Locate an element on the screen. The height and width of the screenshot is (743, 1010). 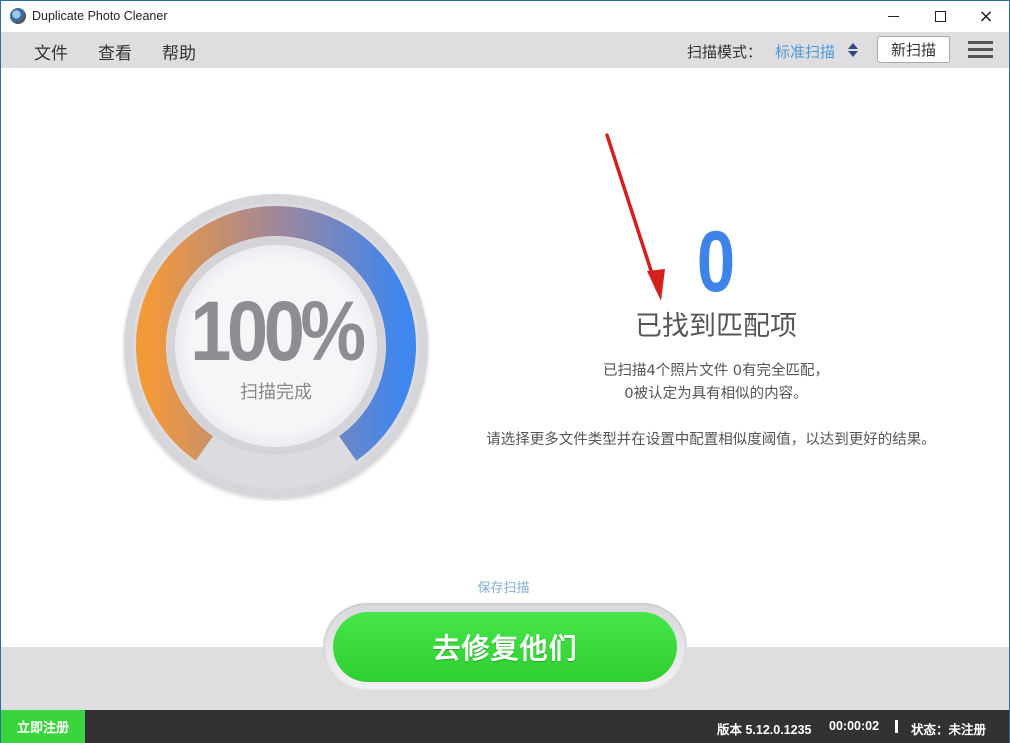
status-bar: 立即注册 版本 5.12.0.1235 00:00:02 状态：未注册 is located at coordinates (505, 726).